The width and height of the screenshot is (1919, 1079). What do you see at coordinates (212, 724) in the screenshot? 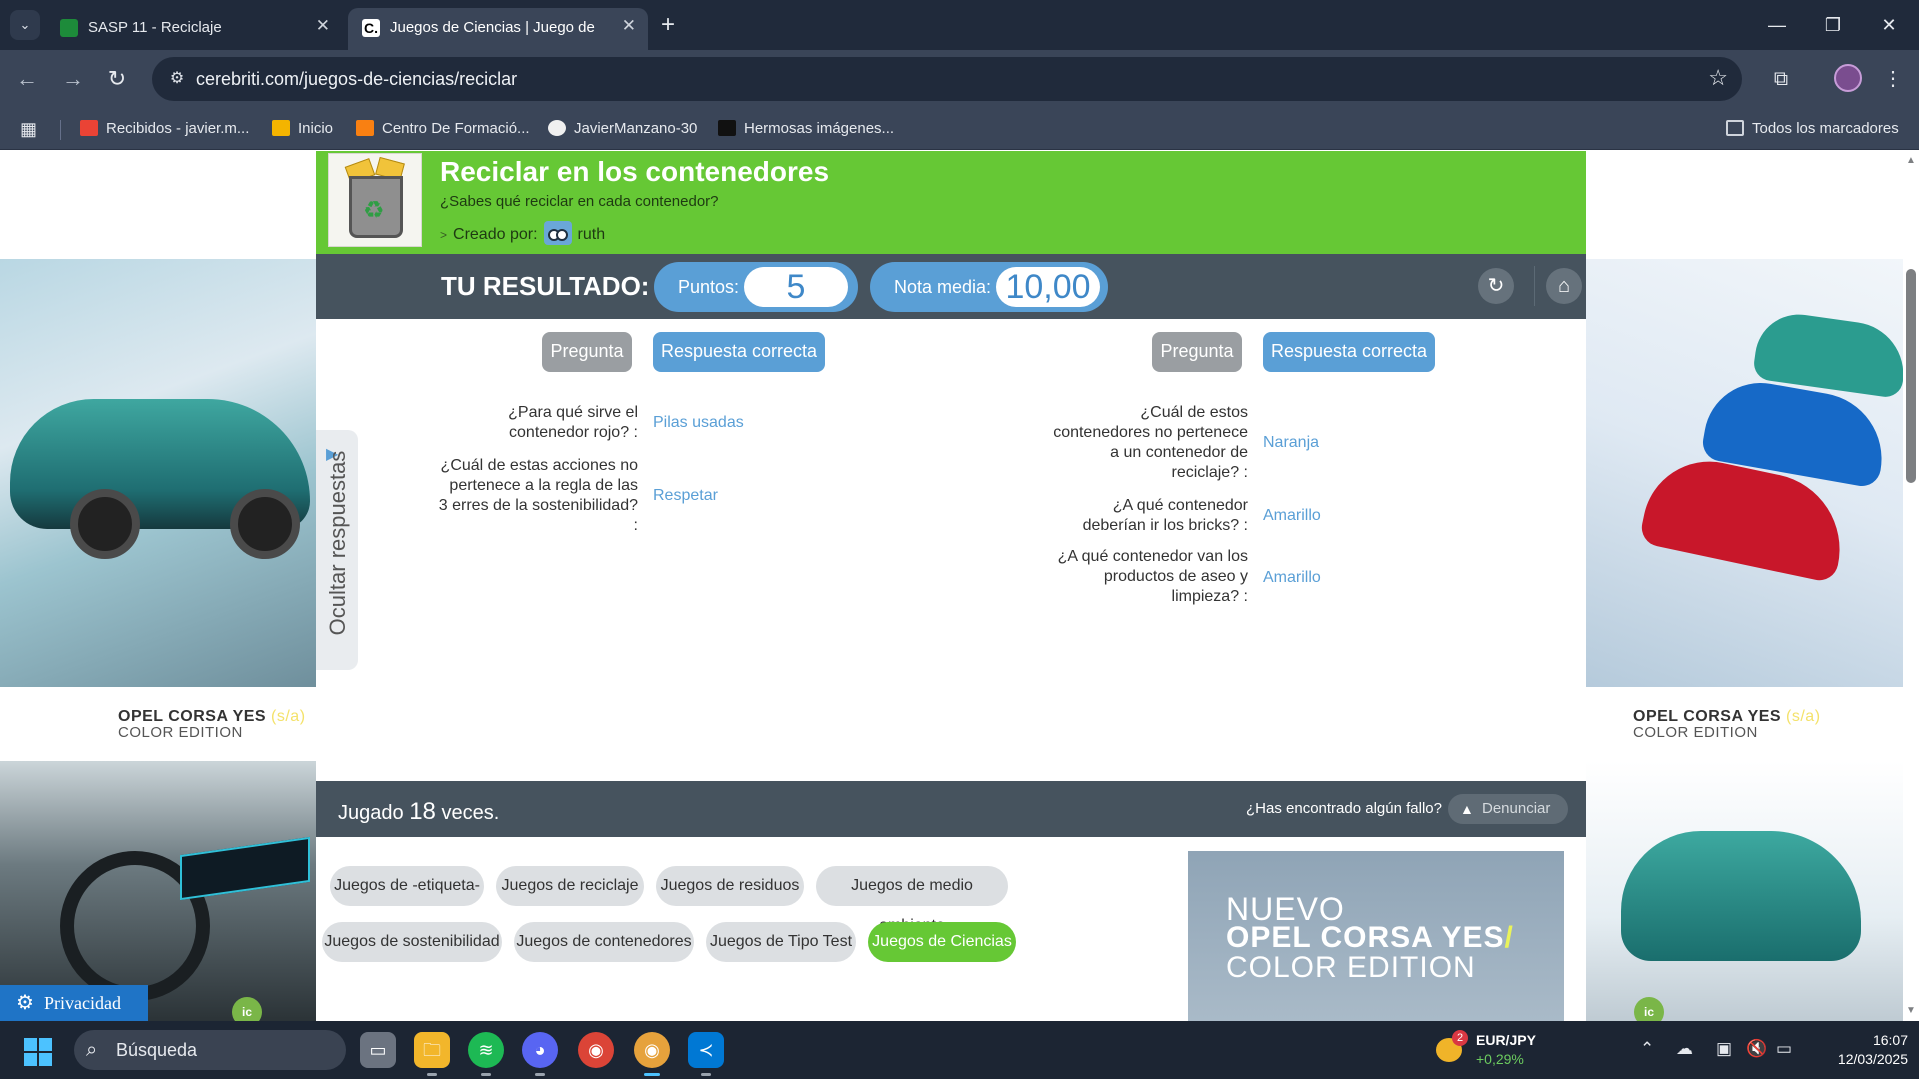
I see `ad-brand-left: OPEL CORSA YES (s/a) COLOR EDITION` at bounding box center [212, 724].